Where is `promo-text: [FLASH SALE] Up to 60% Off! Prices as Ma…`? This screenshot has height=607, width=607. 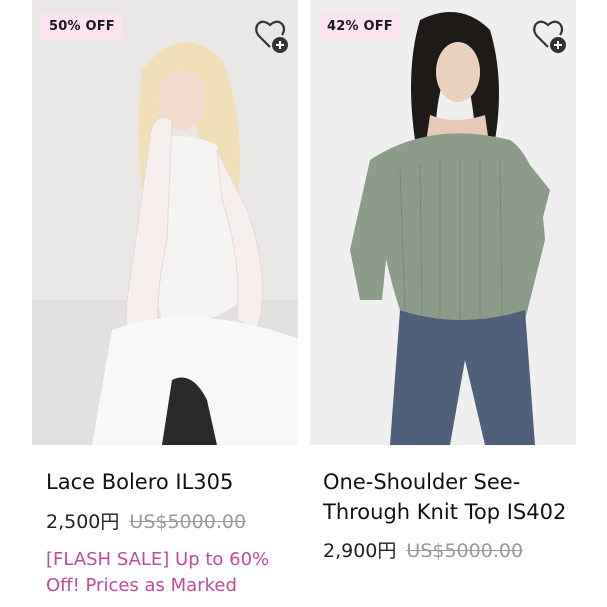 promo-text: [FLASH SALE] Up to 60% Off! Prices as Ma… is located at coordinates (158, 572).